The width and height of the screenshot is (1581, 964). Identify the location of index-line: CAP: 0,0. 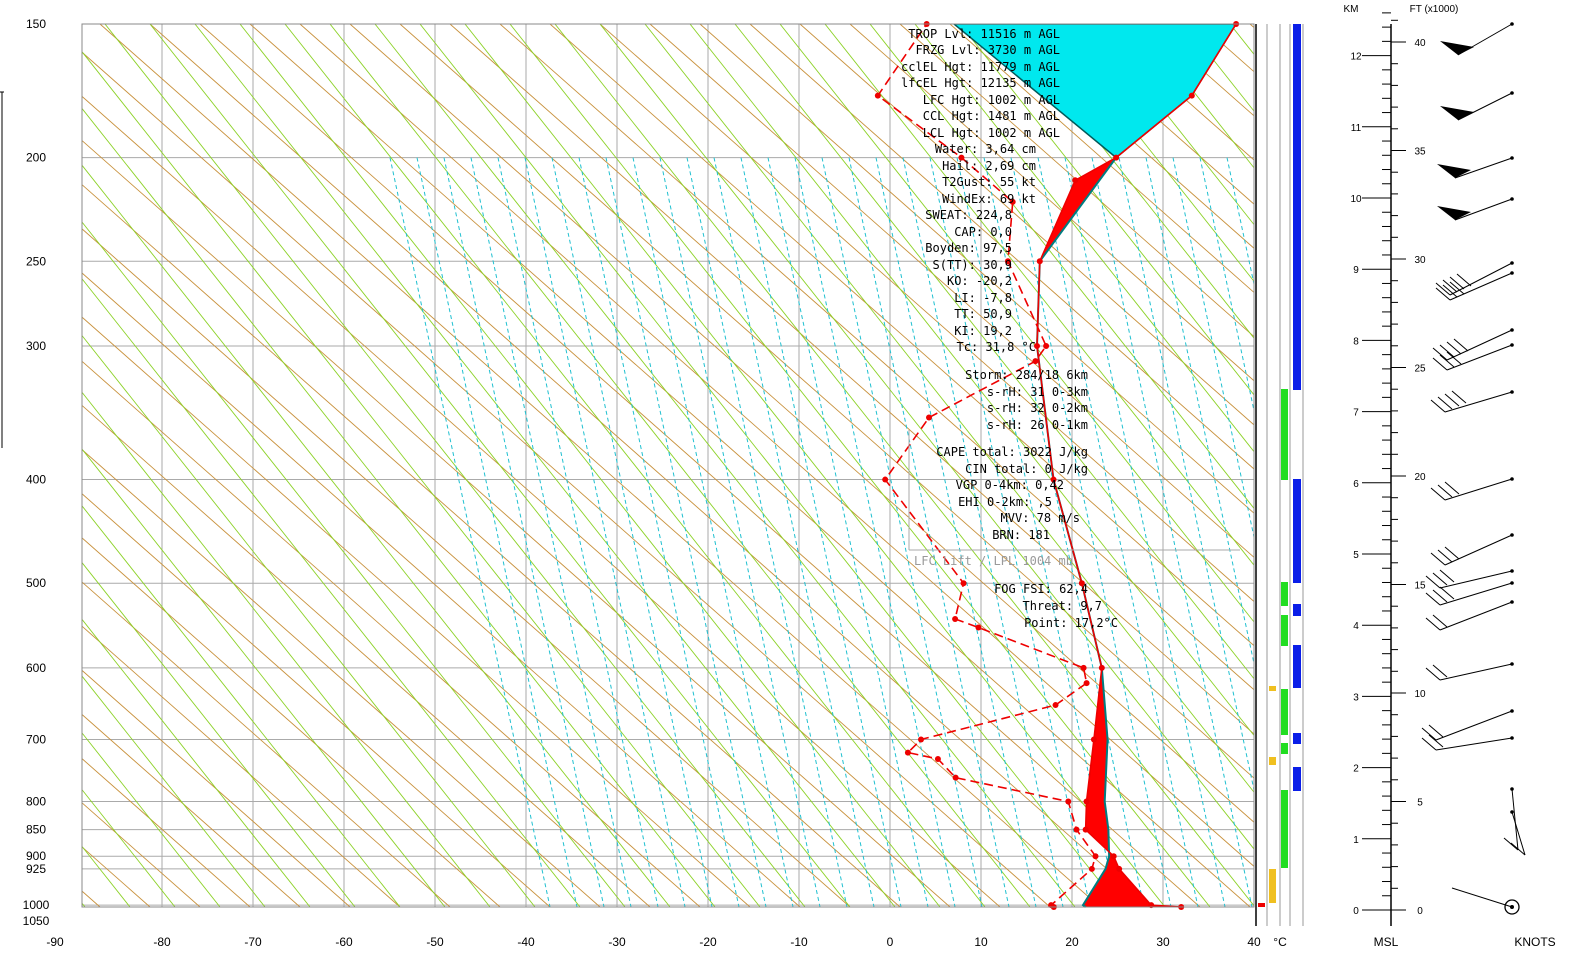
(983, 232).